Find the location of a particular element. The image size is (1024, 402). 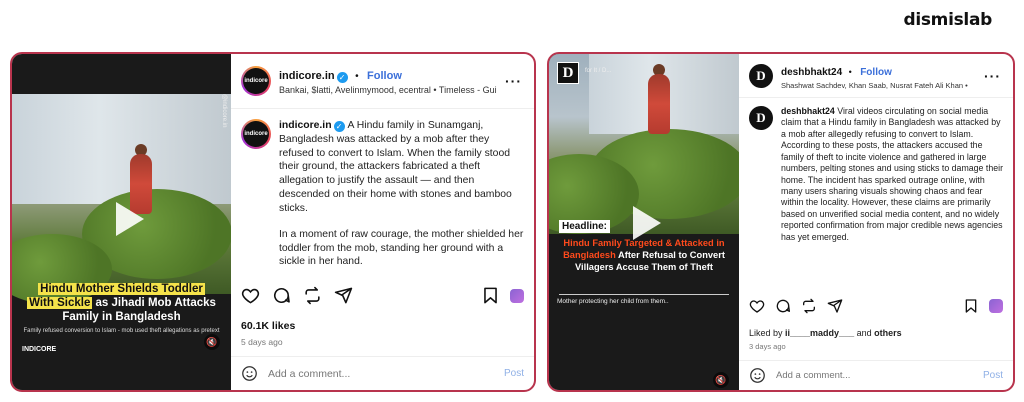

headline-highlight: With Sickle is located at coordinates (60, 303).